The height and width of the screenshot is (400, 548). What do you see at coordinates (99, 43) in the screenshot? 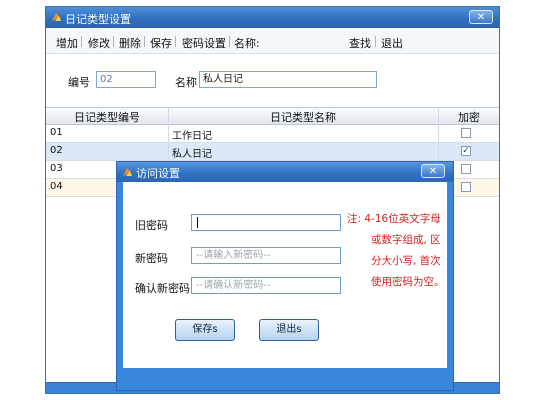
I see `edit-button: 修改` at bounding box center [99, 43].